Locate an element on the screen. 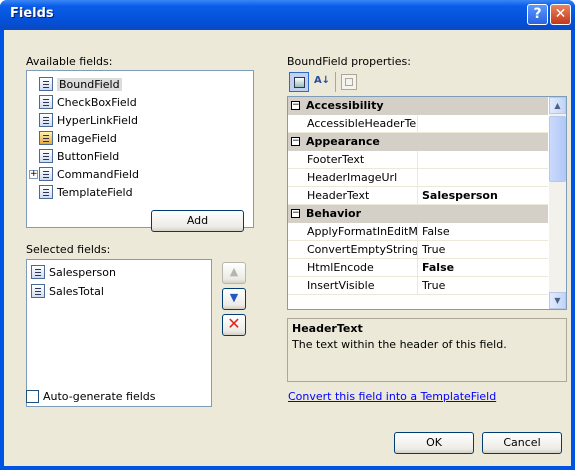 This screenshot has height=470, width=575. category-label: Accessibility is located at coordinates (345, 105).